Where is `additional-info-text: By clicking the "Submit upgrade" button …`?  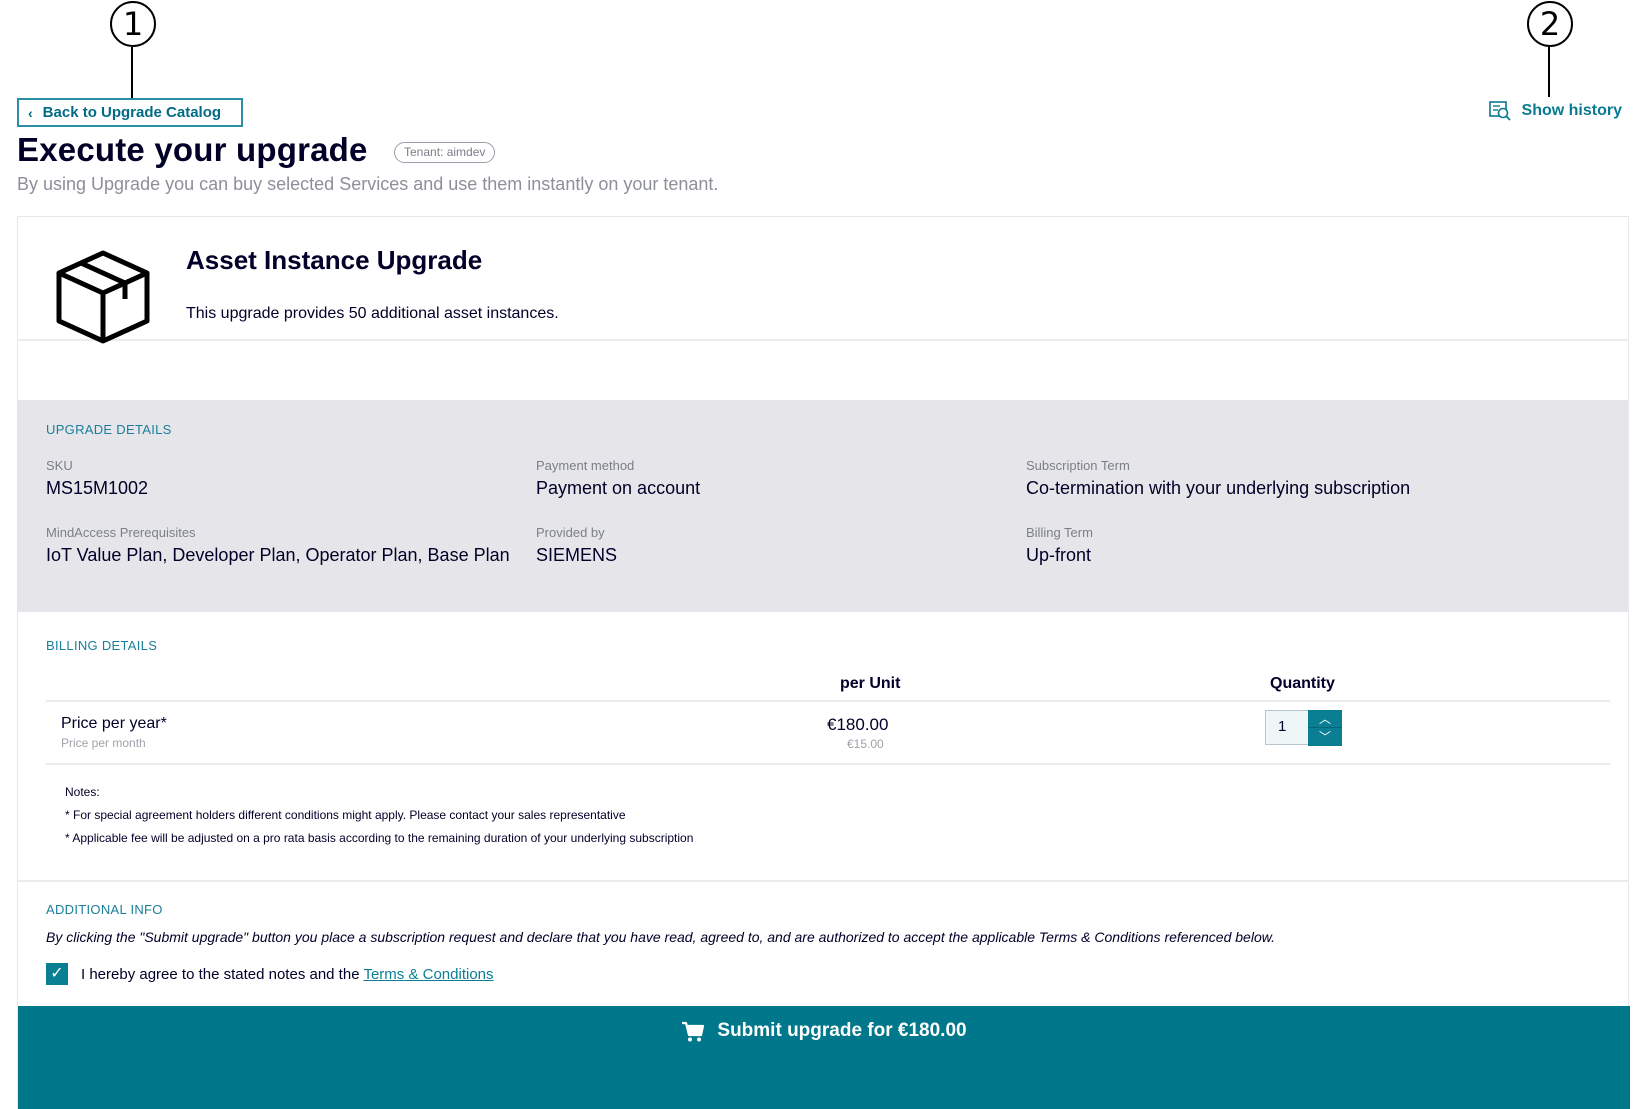 additional-info-text: By clicking the "Submit upgrade" button … is located at coordinates (660, 937).